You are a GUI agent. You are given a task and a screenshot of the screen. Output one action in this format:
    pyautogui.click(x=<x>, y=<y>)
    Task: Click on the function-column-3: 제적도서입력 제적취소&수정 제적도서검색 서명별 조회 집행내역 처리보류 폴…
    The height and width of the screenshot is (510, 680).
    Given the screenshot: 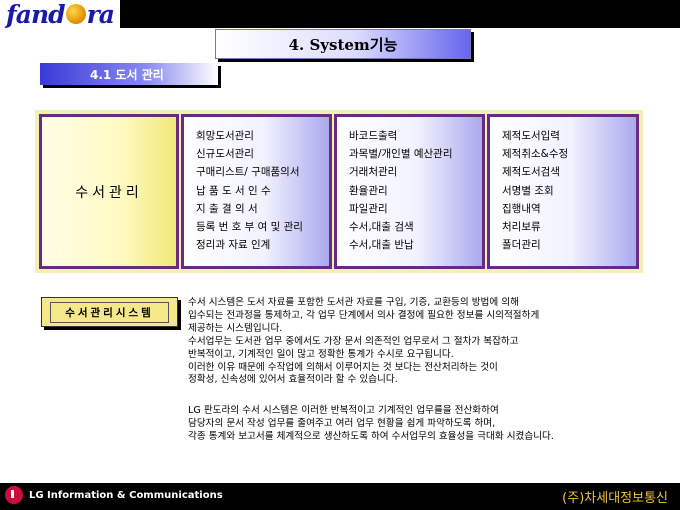 What is the action you would take?
    pyautogui.click(x=563, y=191)
    